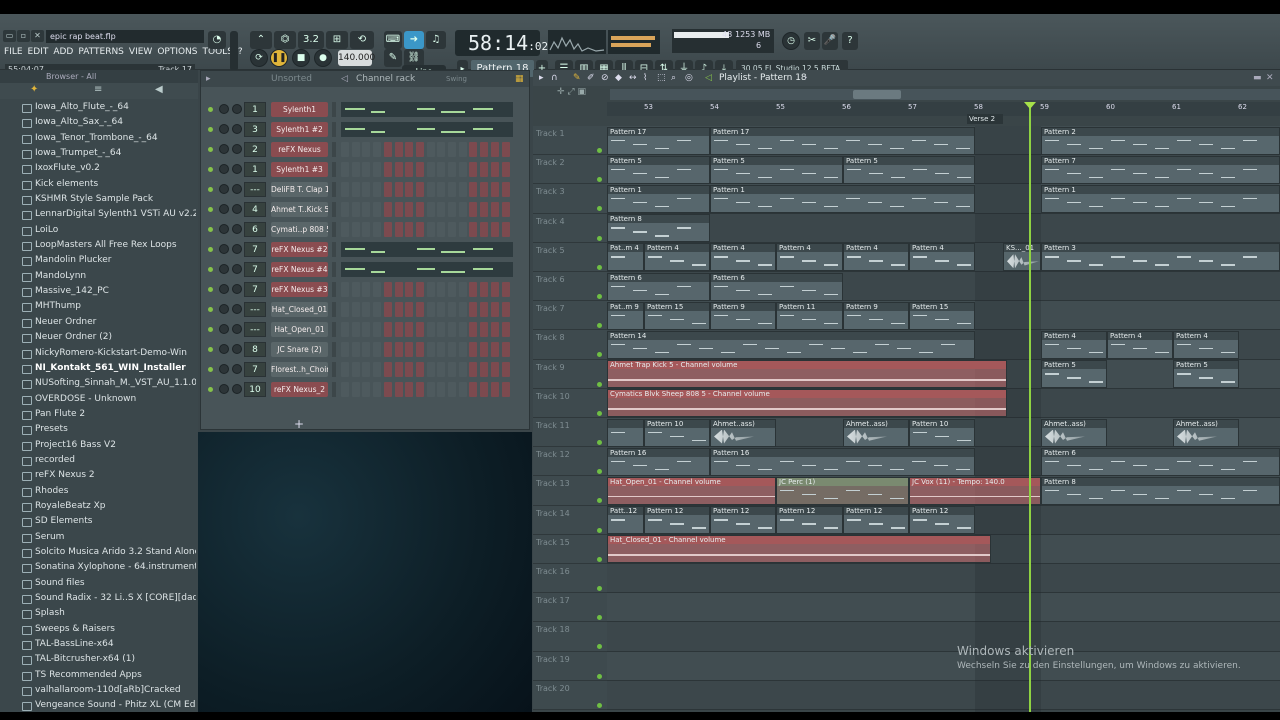 This screenshot has height=720, width=1280. What do you see at coordinates (98, 184) in the screenshot?
I see `browser-folder-item: Kick elements` at bounding box center [98, 184].